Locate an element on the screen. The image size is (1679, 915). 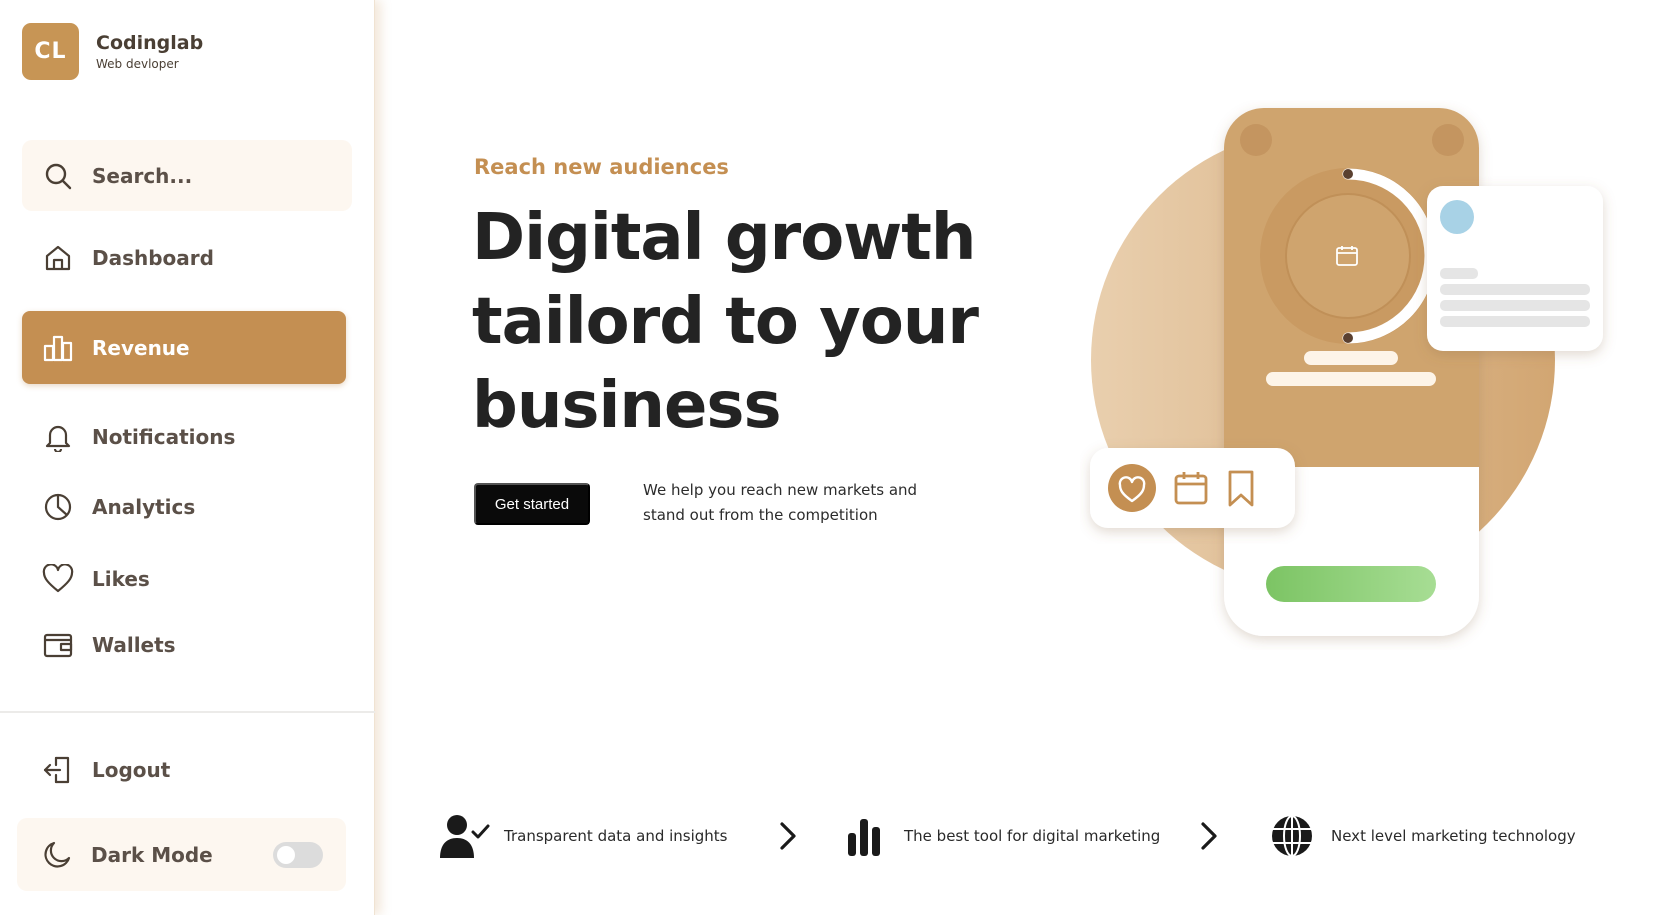
brand-logo: CL is located at coordinates (50, 51).